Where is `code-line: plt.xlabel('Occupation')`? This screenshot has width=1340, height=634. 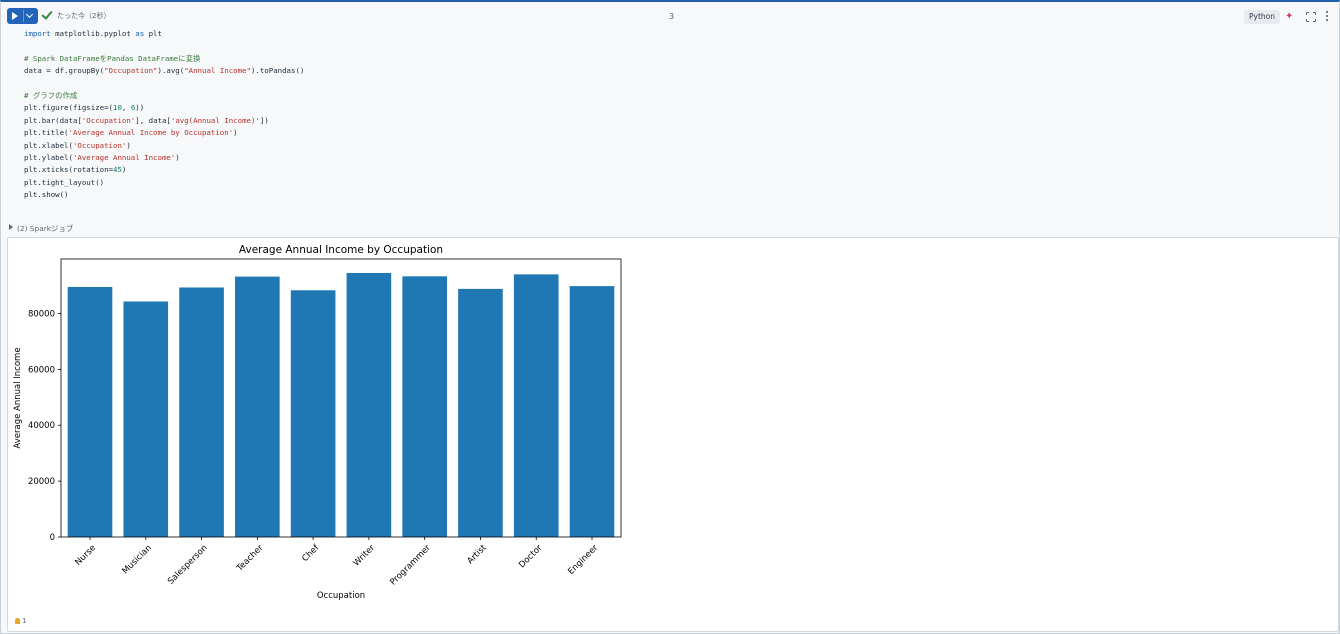 code-line: plt.xlabel('Occupation') is located at coordinates (77, 145).